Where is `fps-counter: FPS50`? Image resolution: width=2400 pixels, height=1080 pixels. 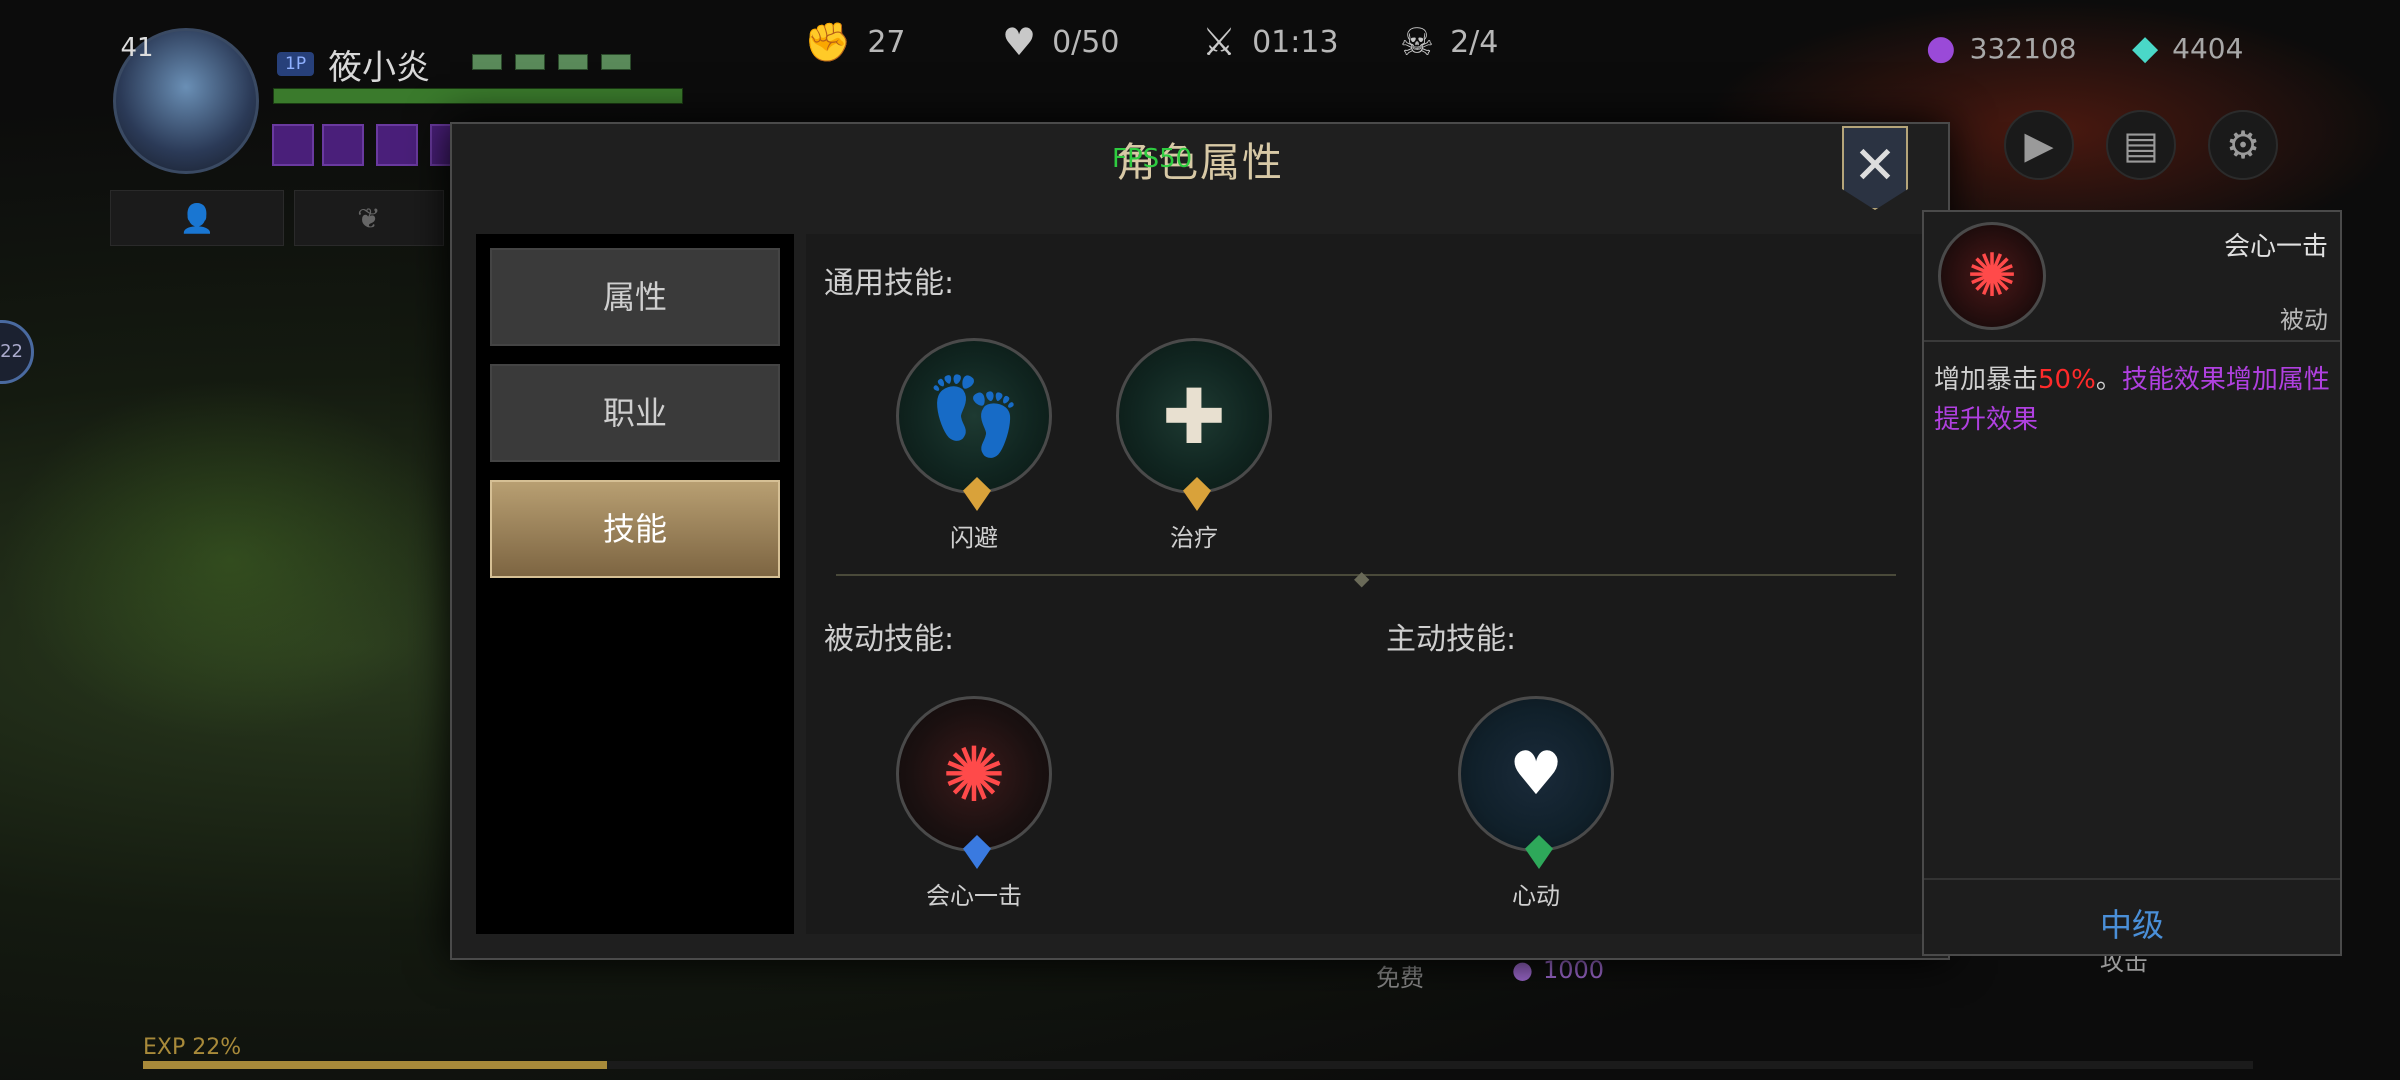 fps-counter: FPS50 is located at coordinates (1152, 159).